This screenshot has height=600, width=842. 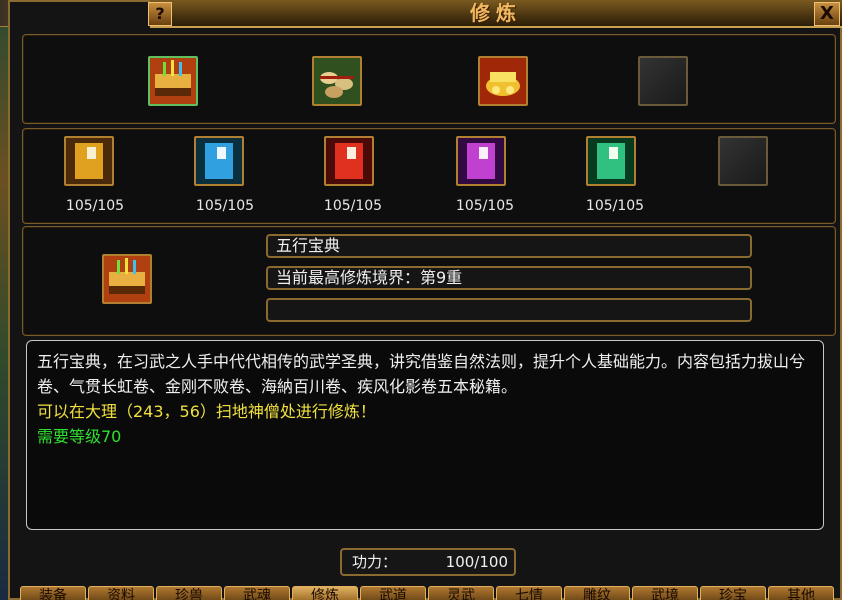 I want to click on slot-golden-manual, so click(x=173, y=81).